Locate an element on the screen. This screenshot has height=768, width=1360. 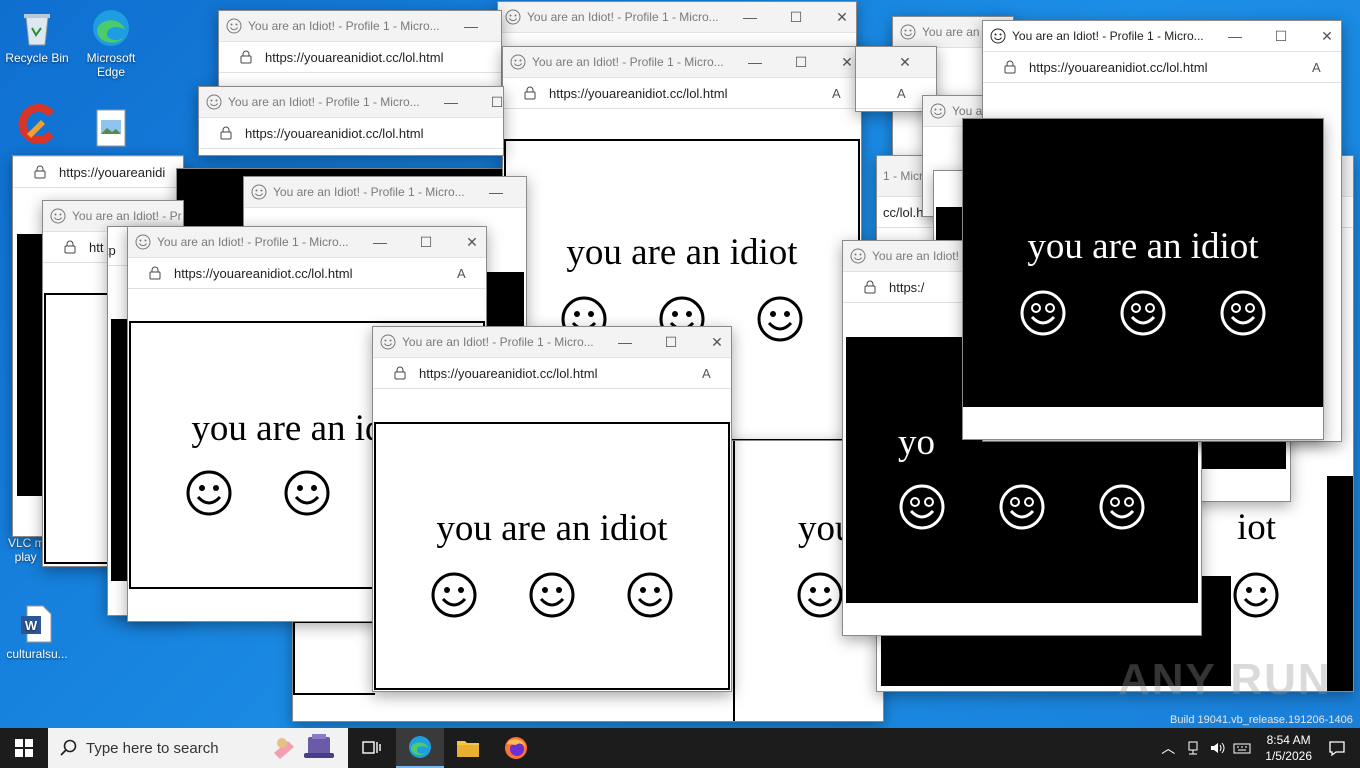
url-text: https://youareanidiot.cc/lol.html is located at coordinates (354, 57).